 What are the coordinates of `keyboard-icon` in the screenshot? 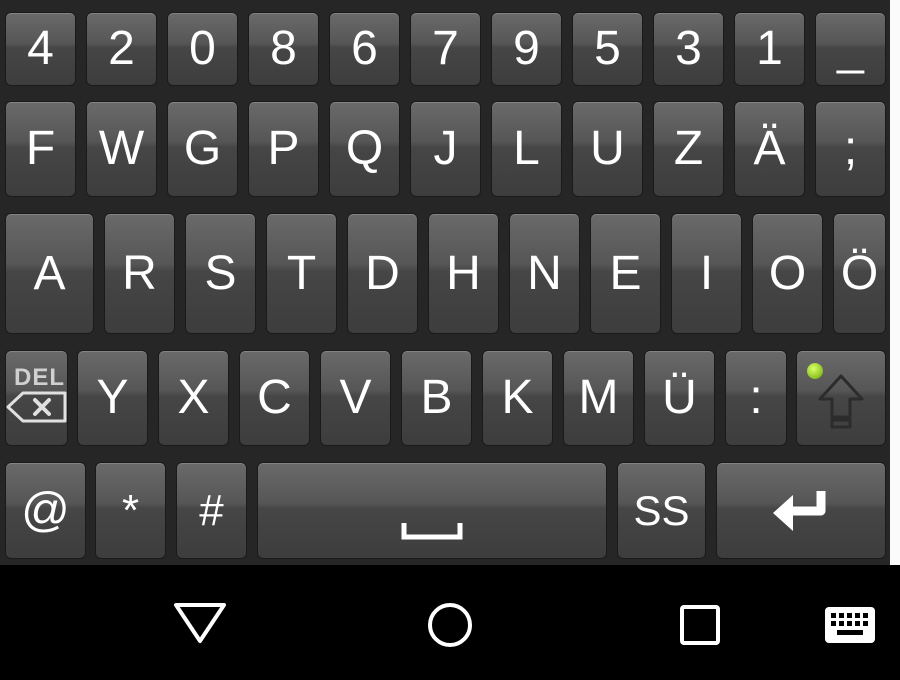 It's located at (850, 625).